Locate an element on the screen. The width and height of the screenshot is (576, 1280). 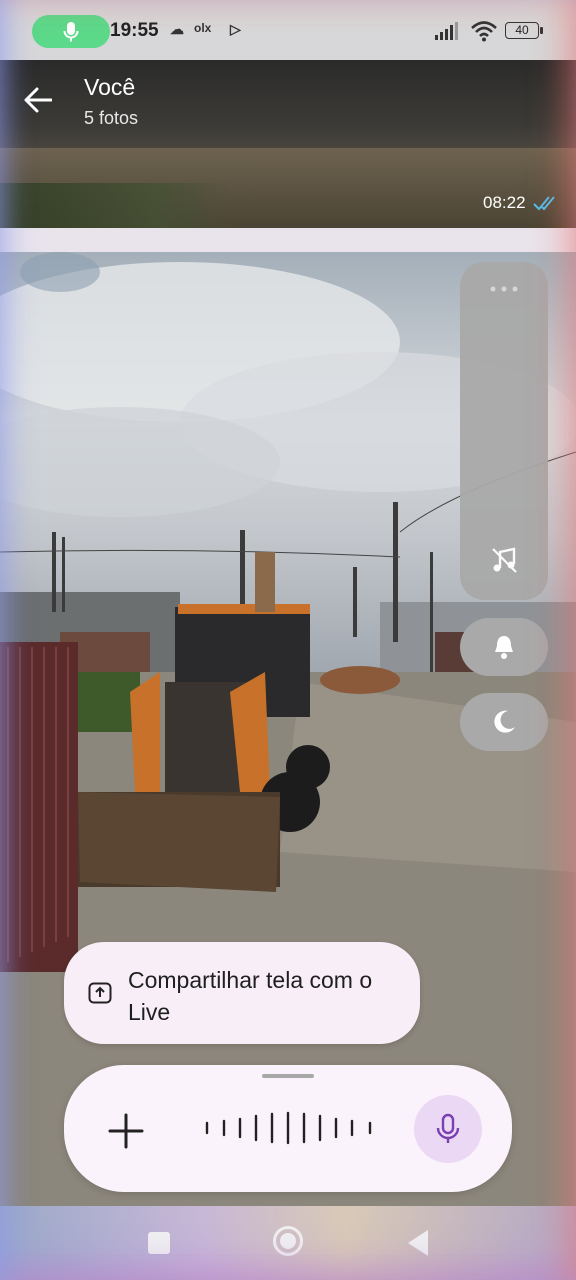
bell-icon is located at coordinates (504, 647).